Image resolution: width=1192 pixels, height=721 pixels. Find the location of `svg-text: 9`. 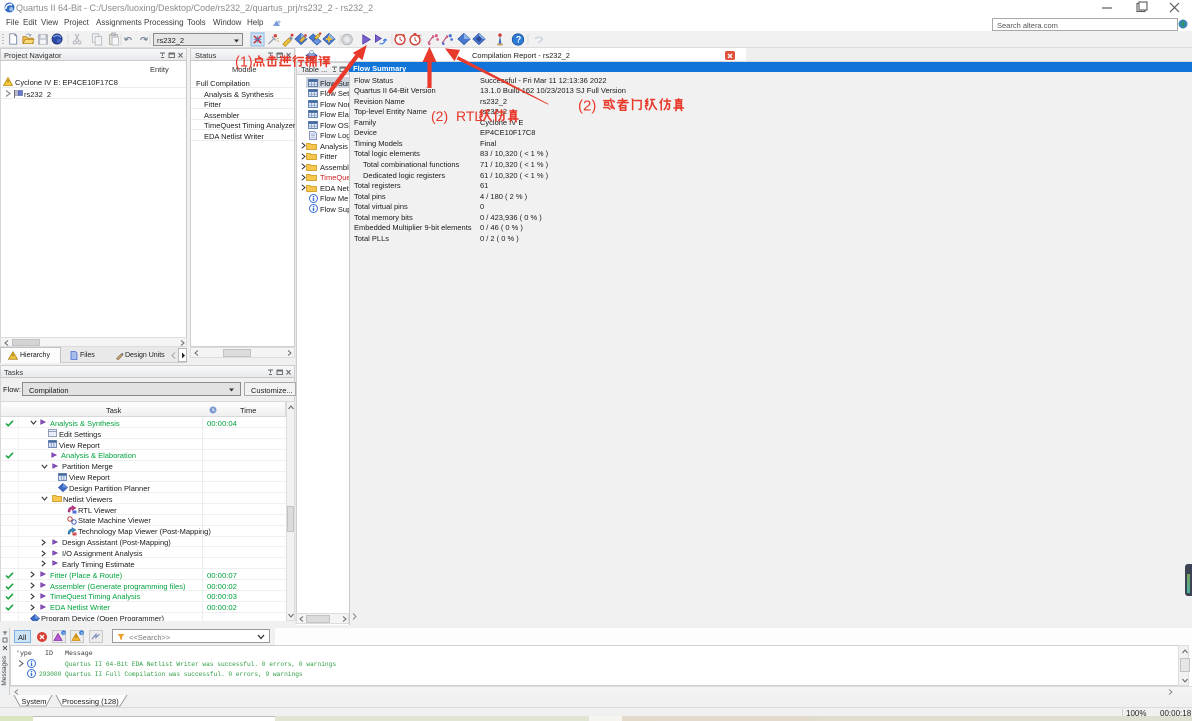

svg-text: 9 is located at coordinates (82, 633).